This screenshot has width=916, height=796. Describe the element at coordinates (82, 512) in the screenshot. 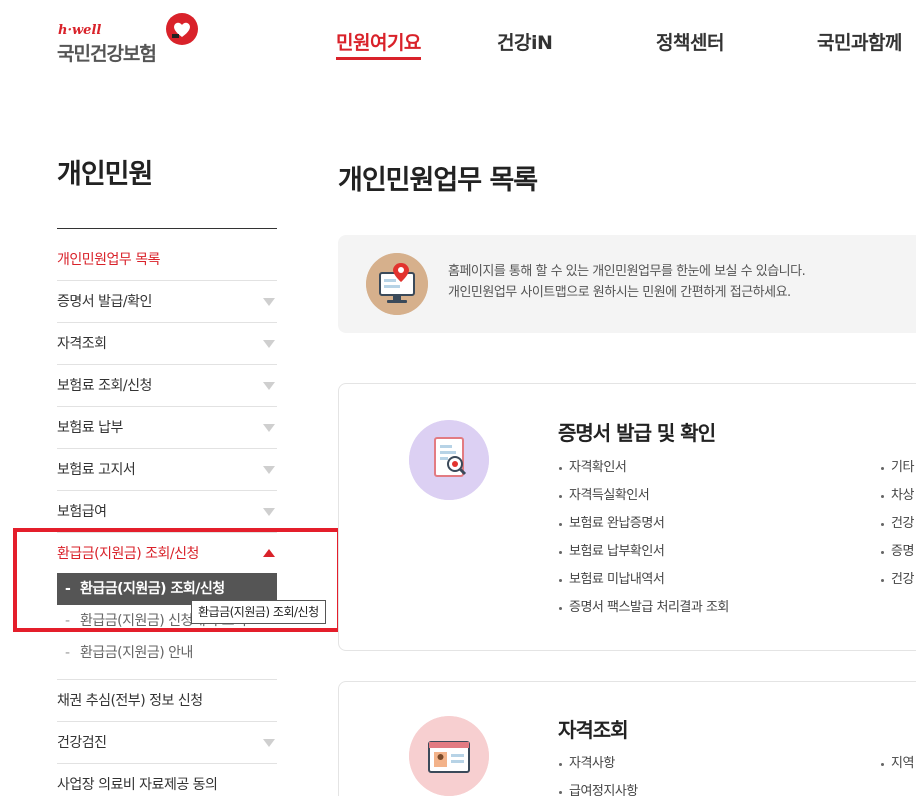

I see `sidebar-item-label: 보험급여` at that location.